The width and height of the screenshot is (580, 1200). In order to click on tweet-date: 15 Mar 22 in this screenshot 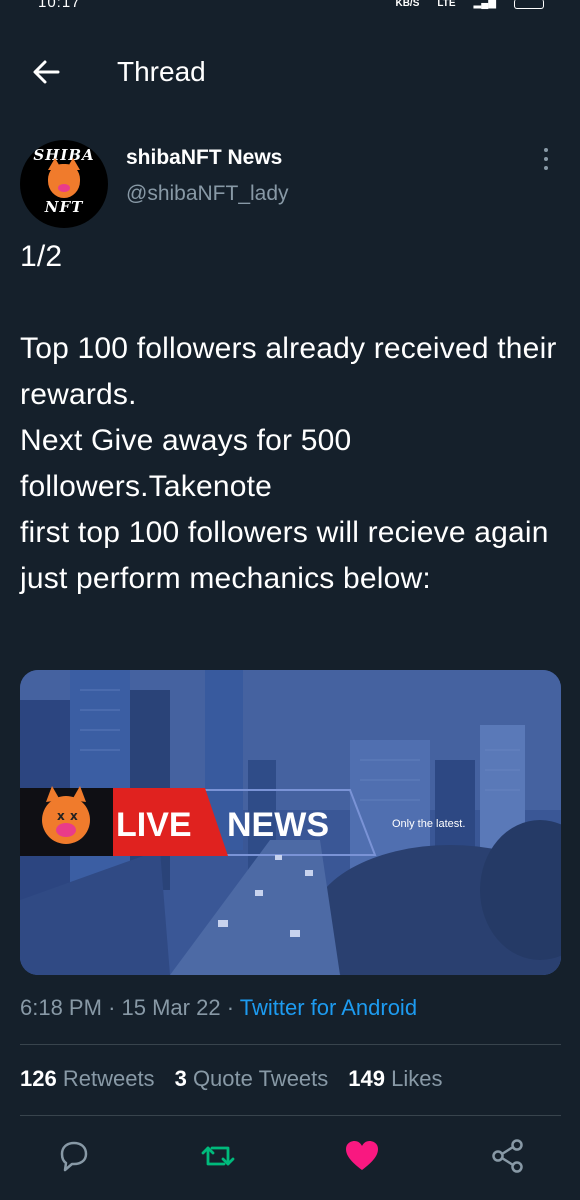, I will do `click(171, 1007)`.